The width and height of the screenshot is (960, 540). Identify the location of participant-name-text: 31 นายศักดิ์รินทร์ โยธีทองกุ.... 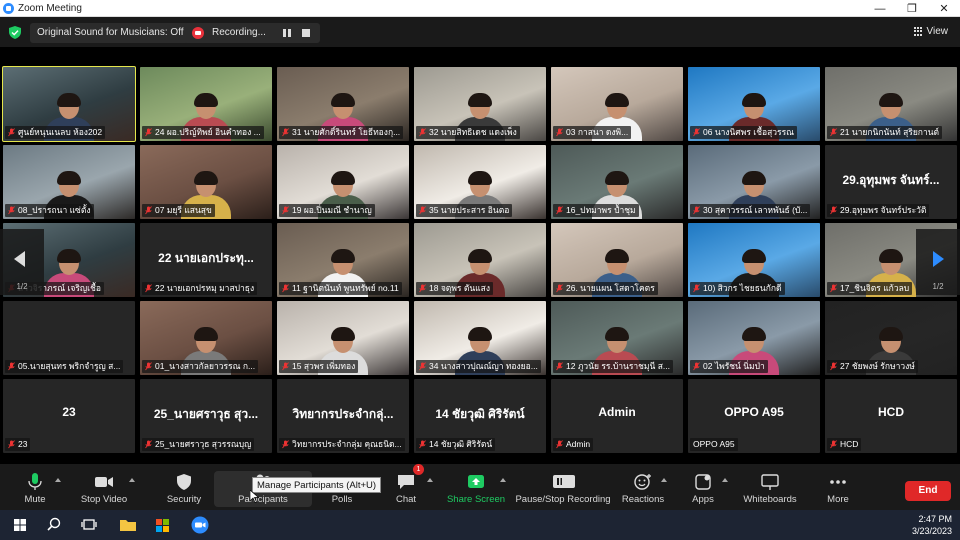
(346, 132).